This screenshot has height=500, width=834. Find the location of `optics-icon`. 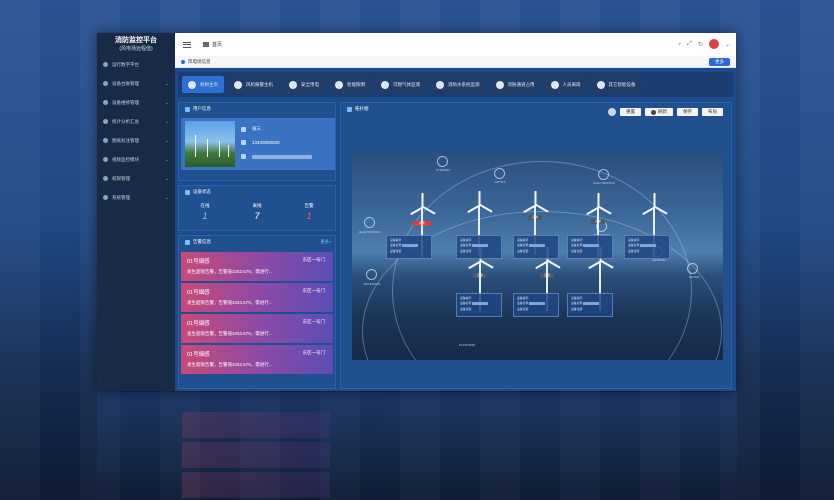

optics-icon is located at coordinates (499, 173).